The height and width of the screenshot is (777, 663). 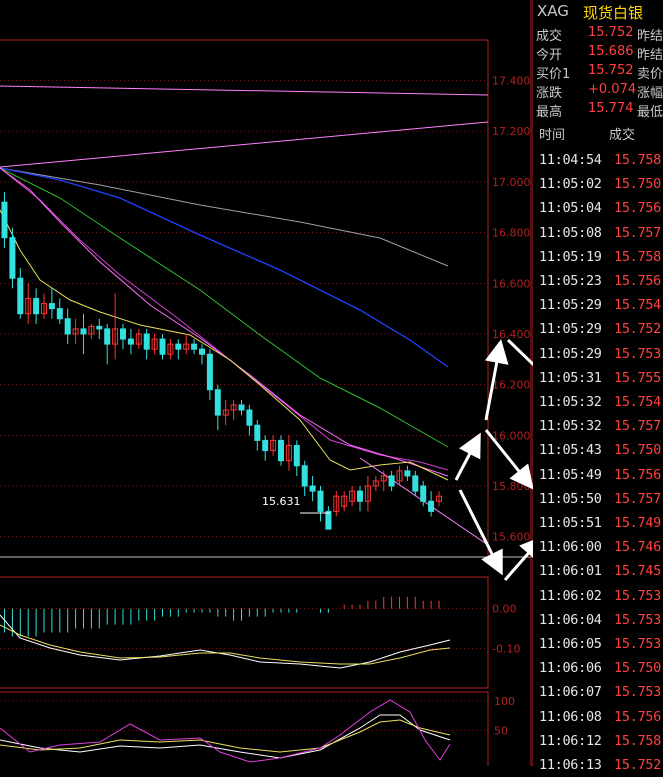 What do you see at coordinates (511, 385) in the screenshot?
I see `price-tick-label: 16.200` at bounding box center [511, 385].